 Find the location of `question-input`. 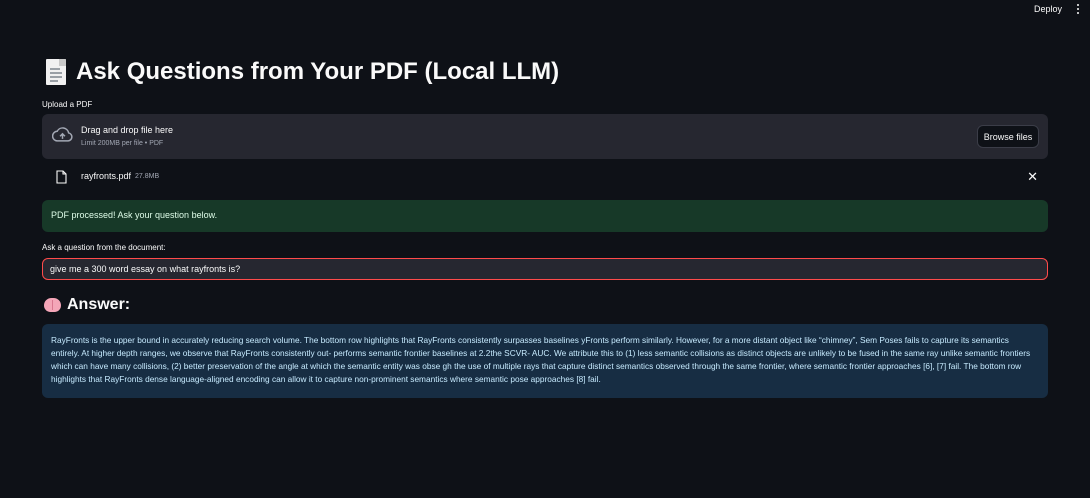

question-input is located at coordinates (545, 269).